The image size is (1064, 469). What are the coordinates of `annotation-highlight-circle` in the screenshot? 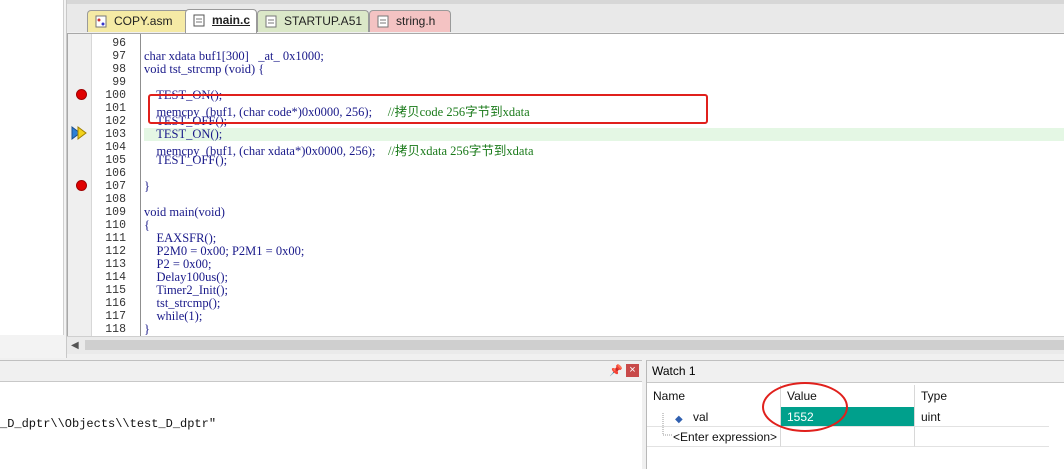 It's located at (805, 407).